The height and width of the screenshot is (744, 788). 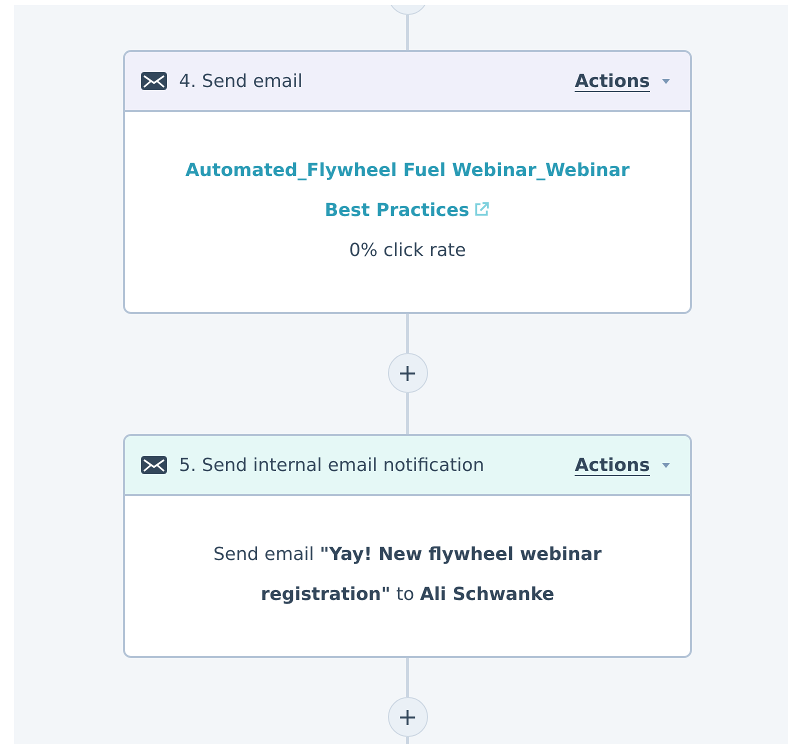 I want to click on external-link-icon, so click(x=481, y=209).